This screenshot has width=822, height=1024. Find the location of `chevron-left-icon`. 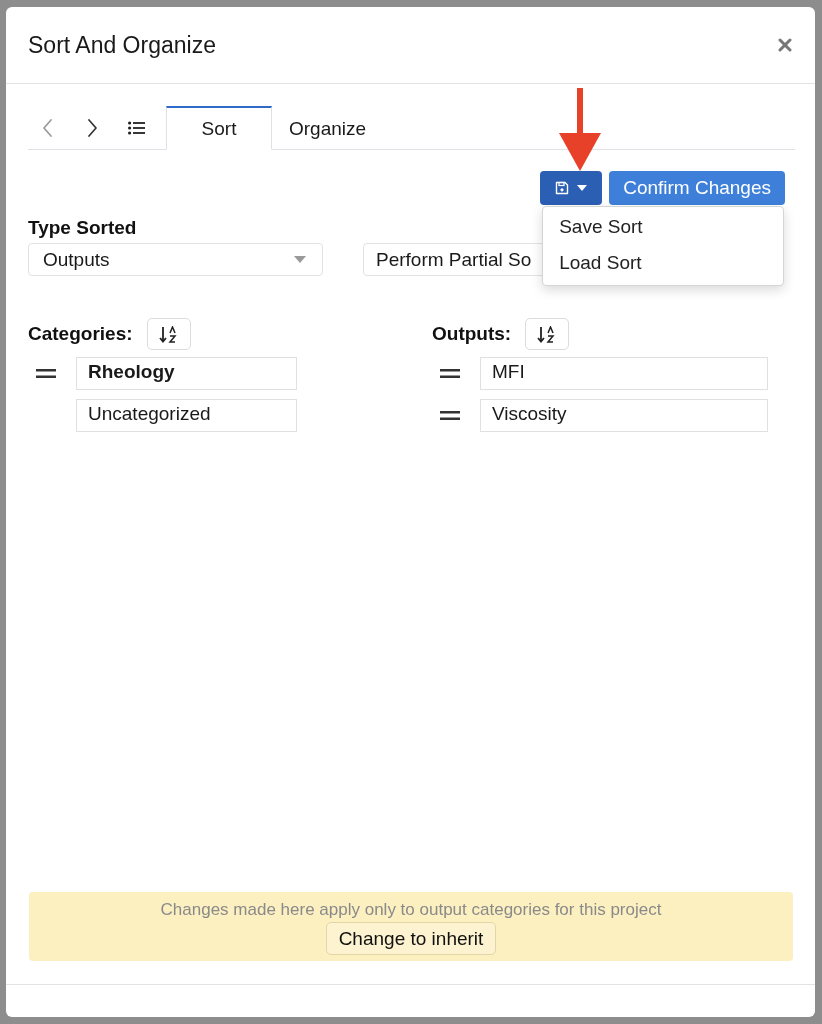

chevron-left-icon is located at coordinates (48, 127).